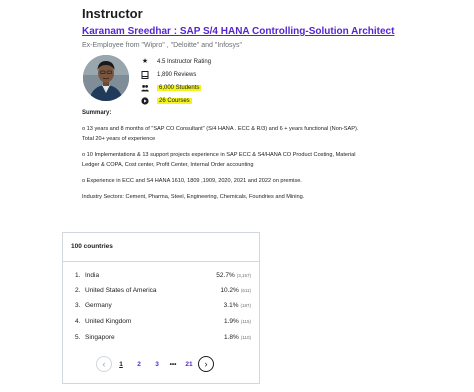 This screenshot has width=474, height=392. Describe the element at coordinates (163, 337) in the screenshot. I see `country-row: 5. Singapore 1.8% (110)` at that location.